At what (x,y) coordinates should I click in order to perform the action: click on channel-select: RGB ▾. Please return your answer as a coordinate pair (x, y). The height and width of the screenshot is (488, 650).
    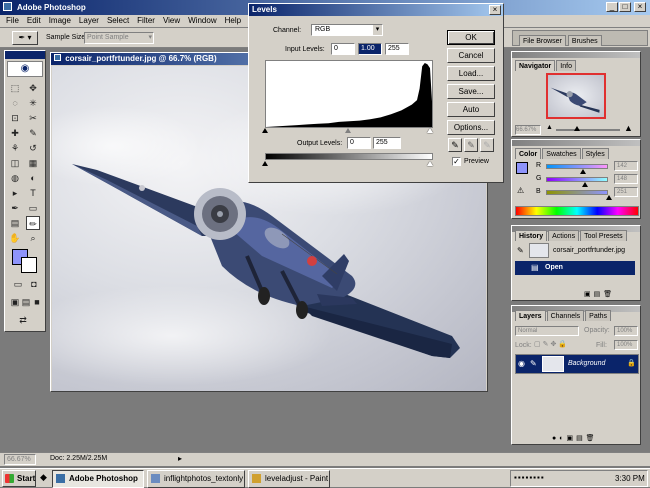
    Looking at the image, I should click on (347, 30).